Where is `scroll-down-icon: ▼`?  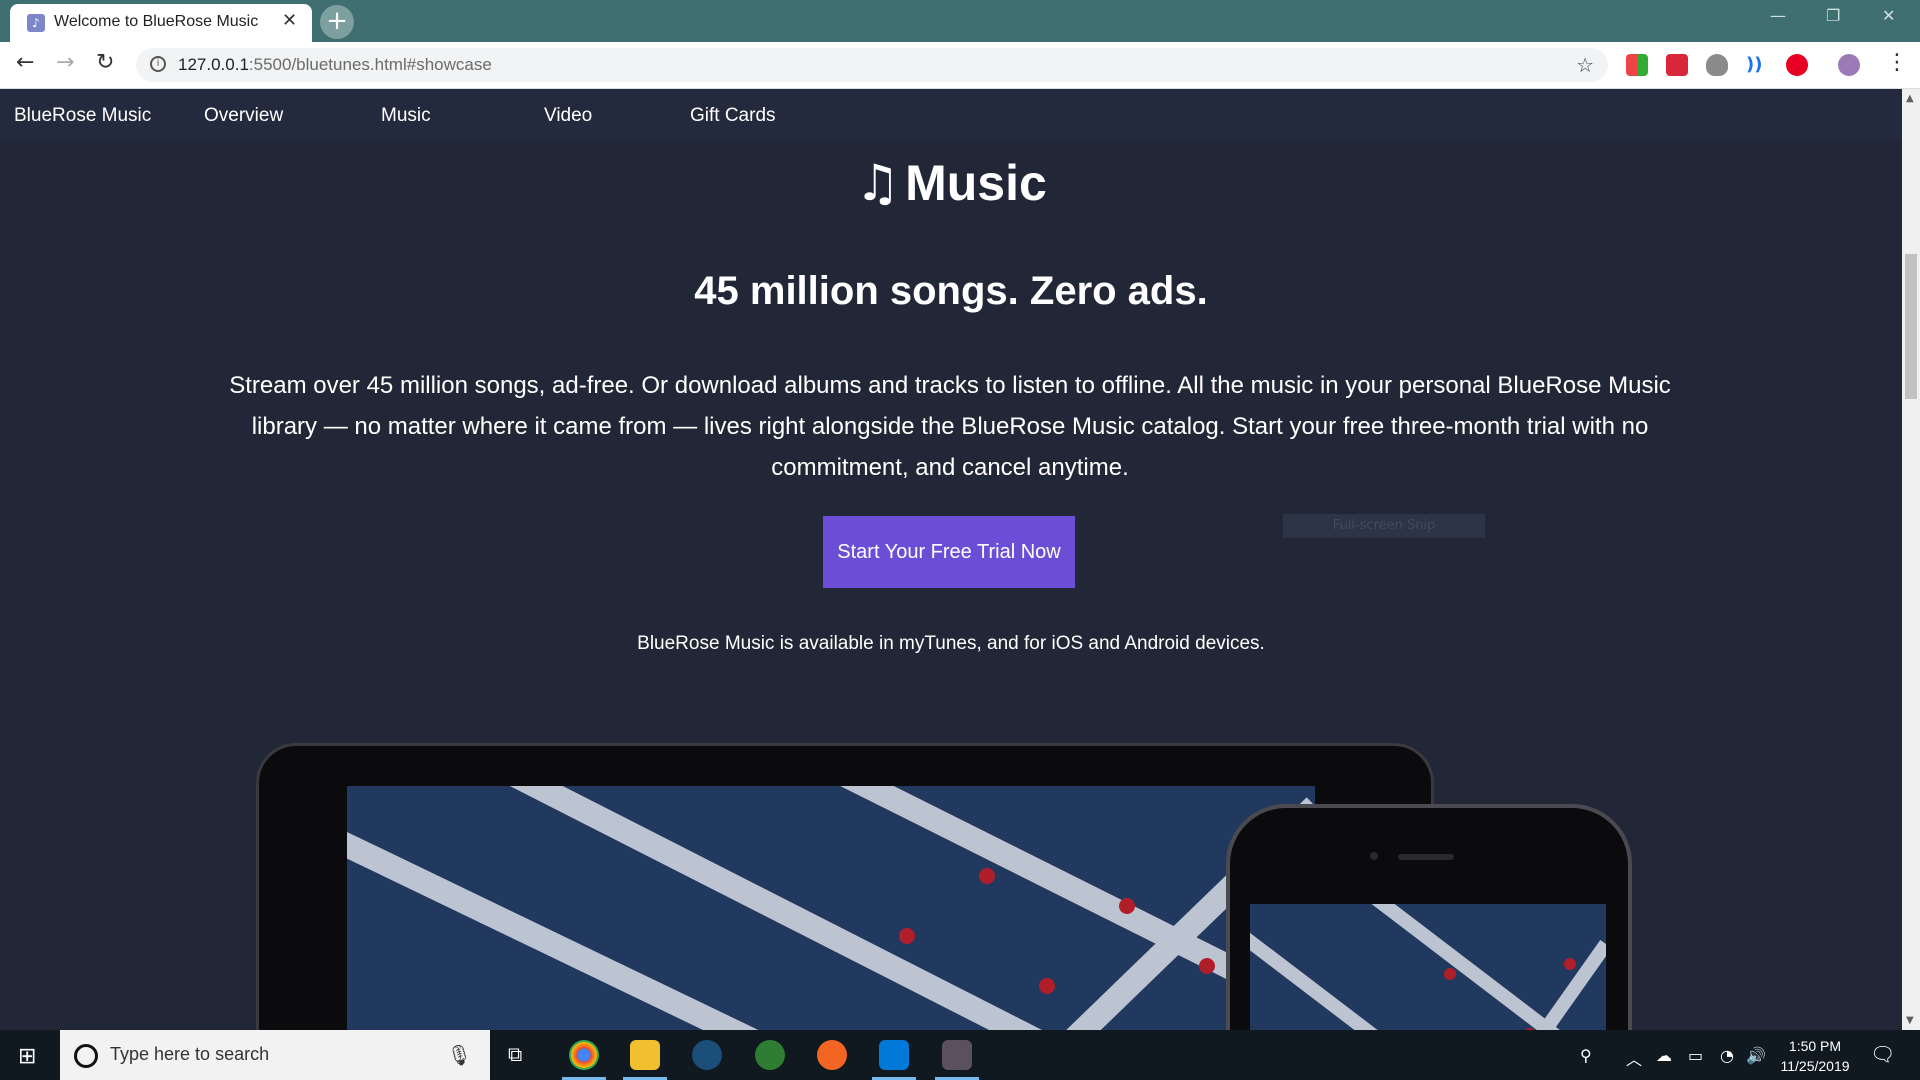
scroll-down-icon: ▼ is located at coordinates (1910, 1020).